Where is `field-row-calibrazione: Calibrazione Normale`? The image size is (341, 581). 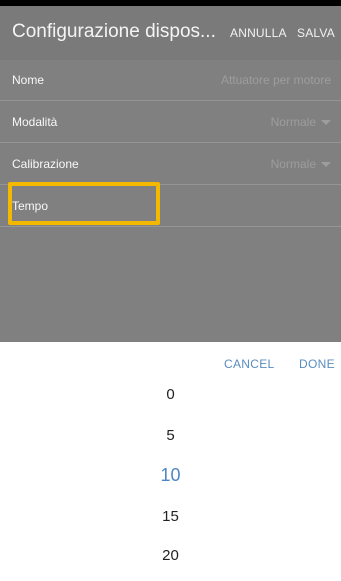
field-row-calibrazione: Calibrazione Normale is located at coordinates (170, 164).